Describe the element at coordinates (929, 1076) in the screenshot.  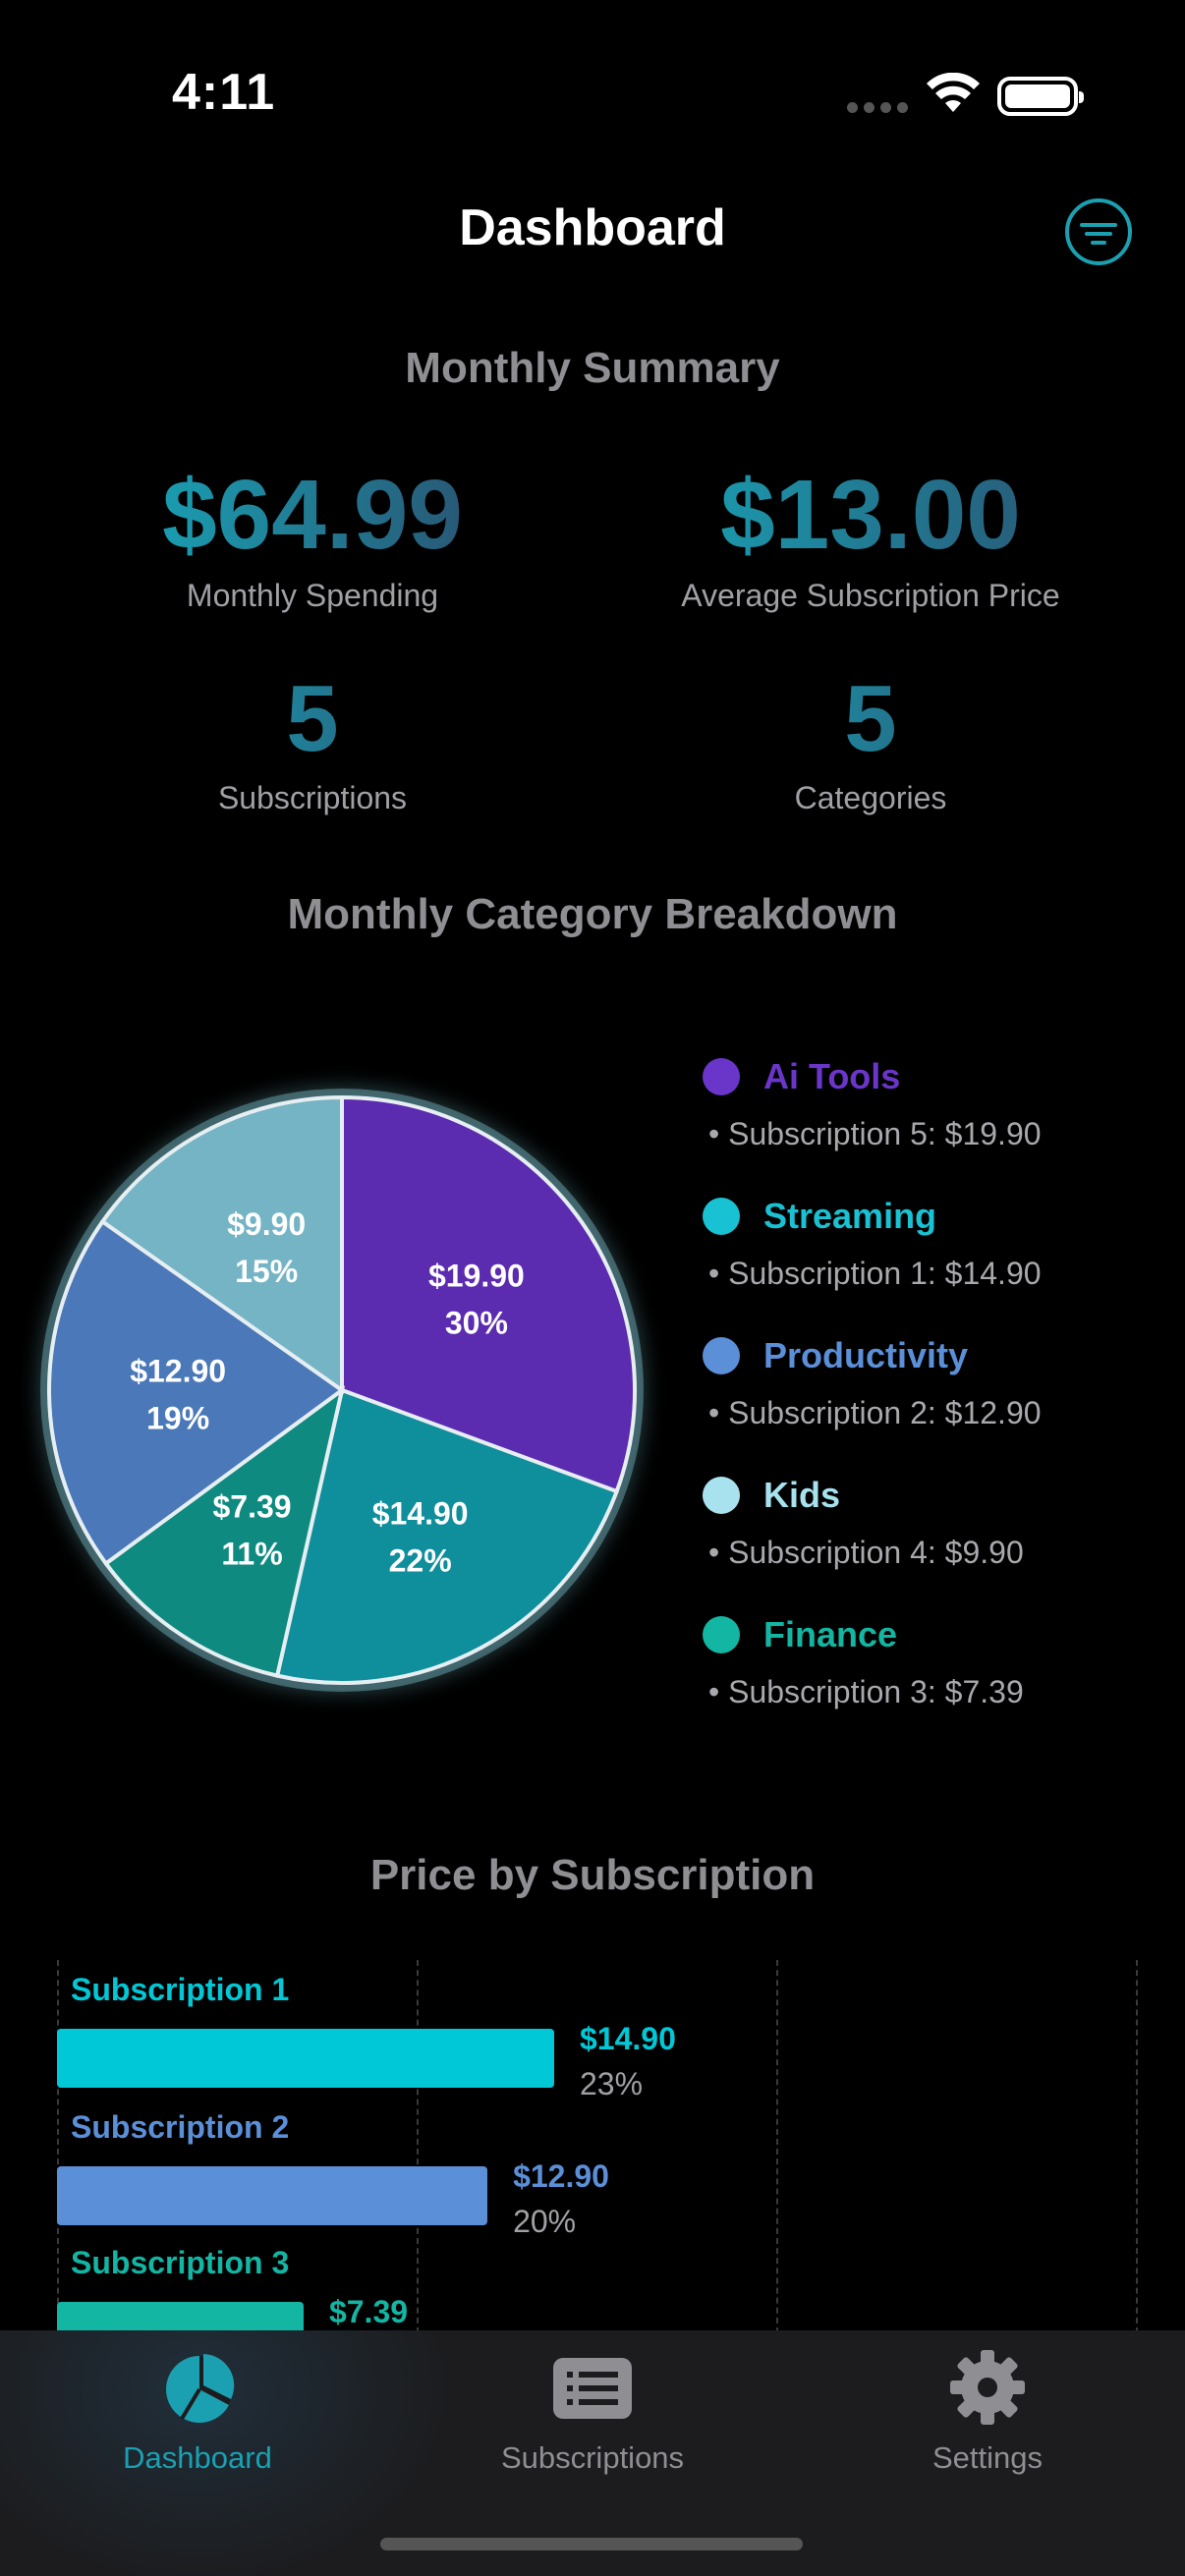
I see `legend-category: Ai Tools` at that location.